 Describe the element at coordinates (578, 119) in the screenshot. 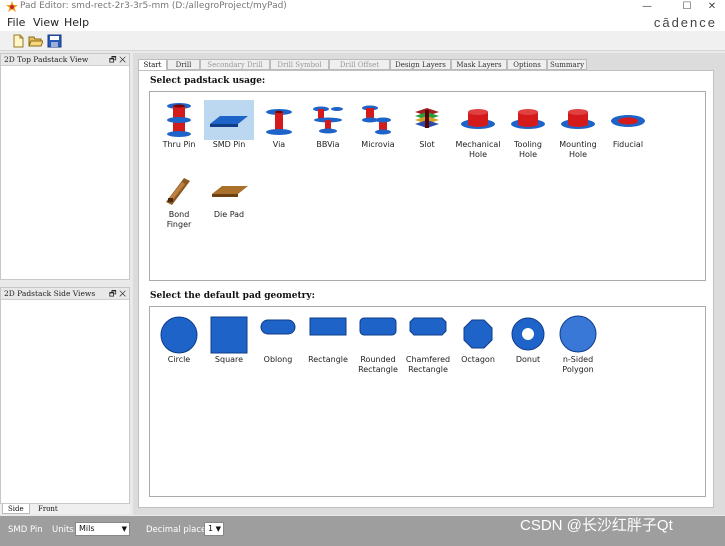

I see `mounting-hole-icon` at that location.